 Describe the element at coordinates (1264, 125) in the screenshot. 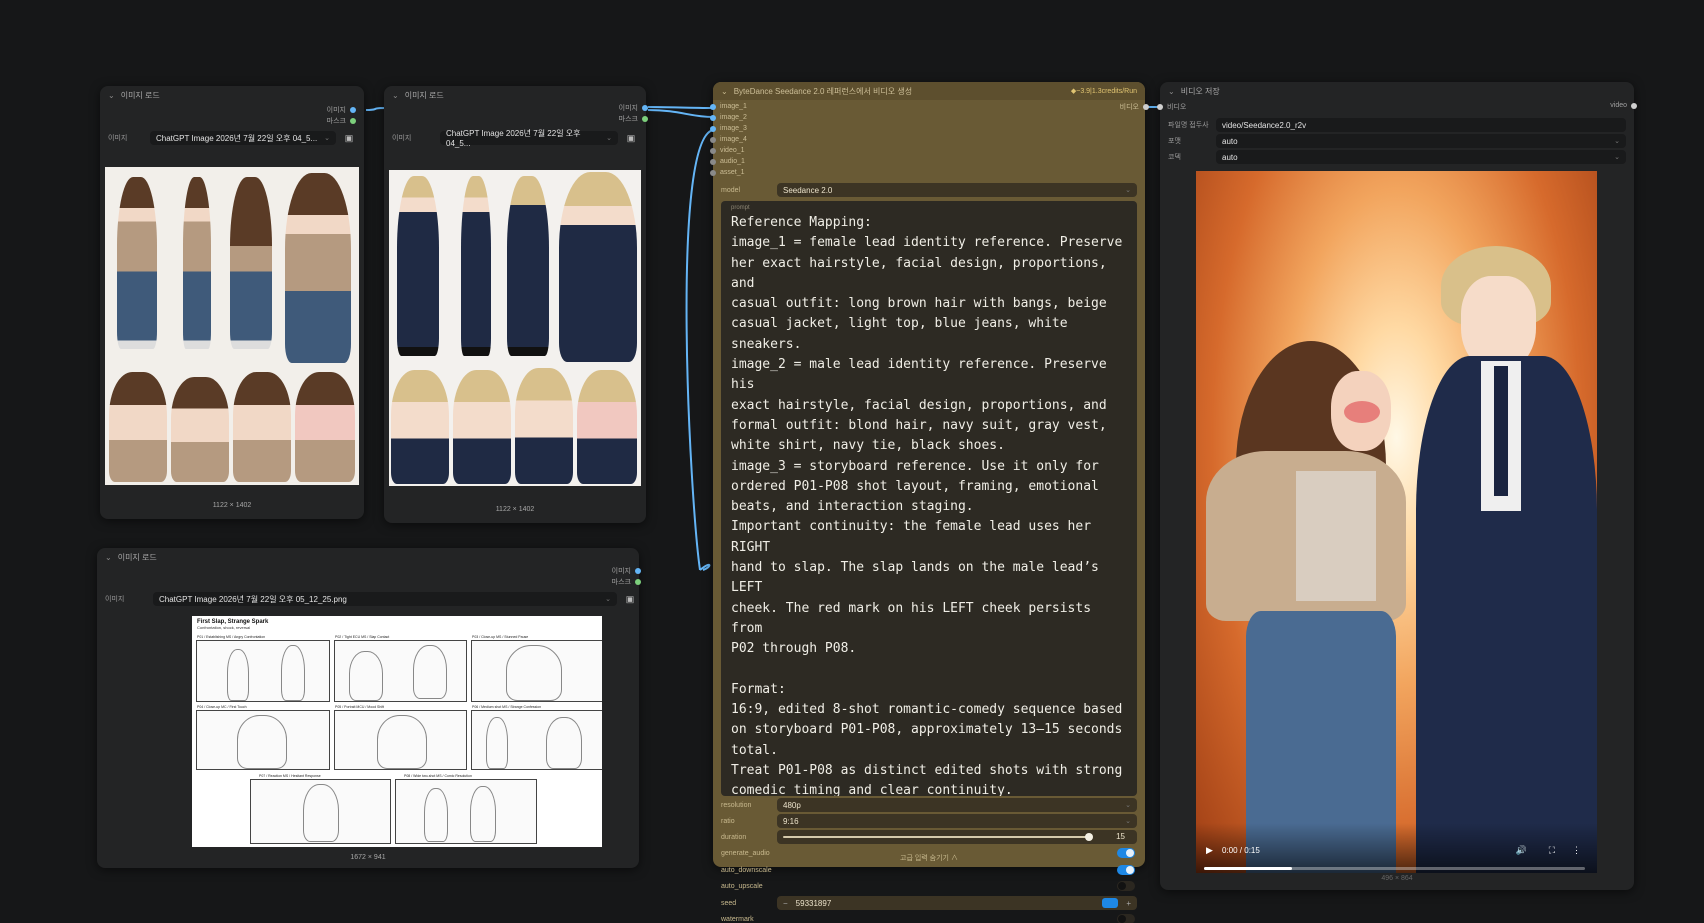

I see `filename-prefix-value: video/Seedance2.0_r2v` at that location.